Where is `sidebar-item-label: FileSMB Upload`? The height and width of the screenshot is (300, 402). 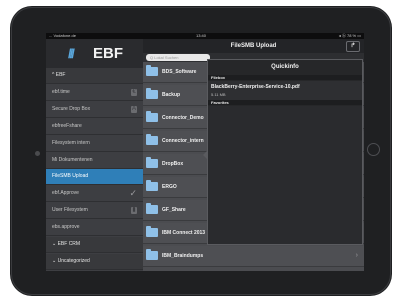 sidebar-item-label: FileSMB Upload is located at coordinates (70, 176).